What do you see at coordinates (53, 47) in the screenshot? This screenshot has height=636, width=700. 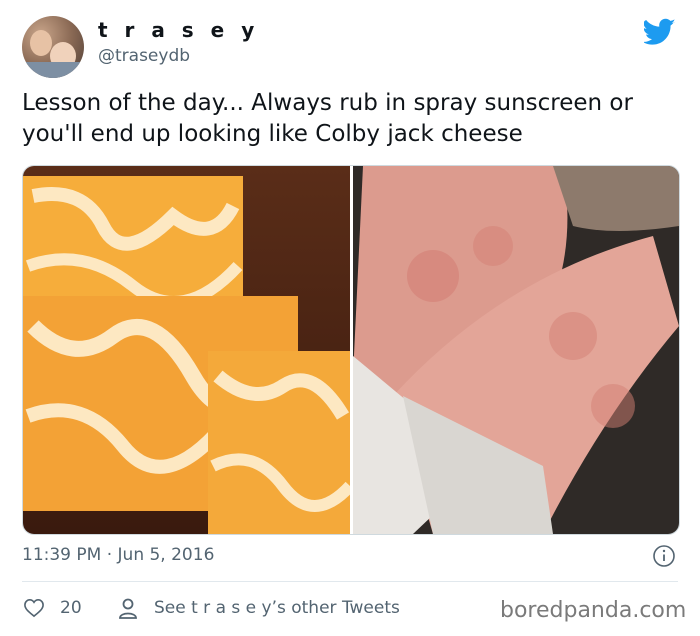 I see `avatar` at bounding box center [53, 47].